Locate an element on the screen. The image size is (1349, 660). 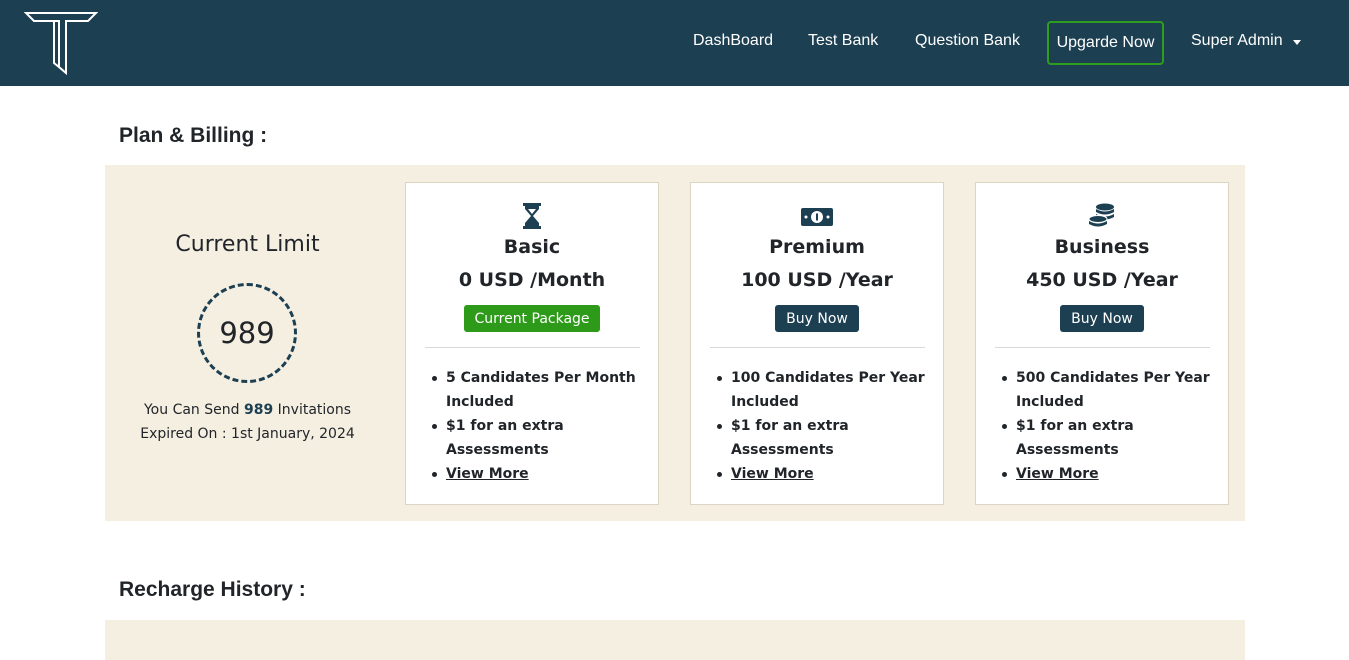
plan-price: 100 USD /Year is located at coordinates (817, 280).